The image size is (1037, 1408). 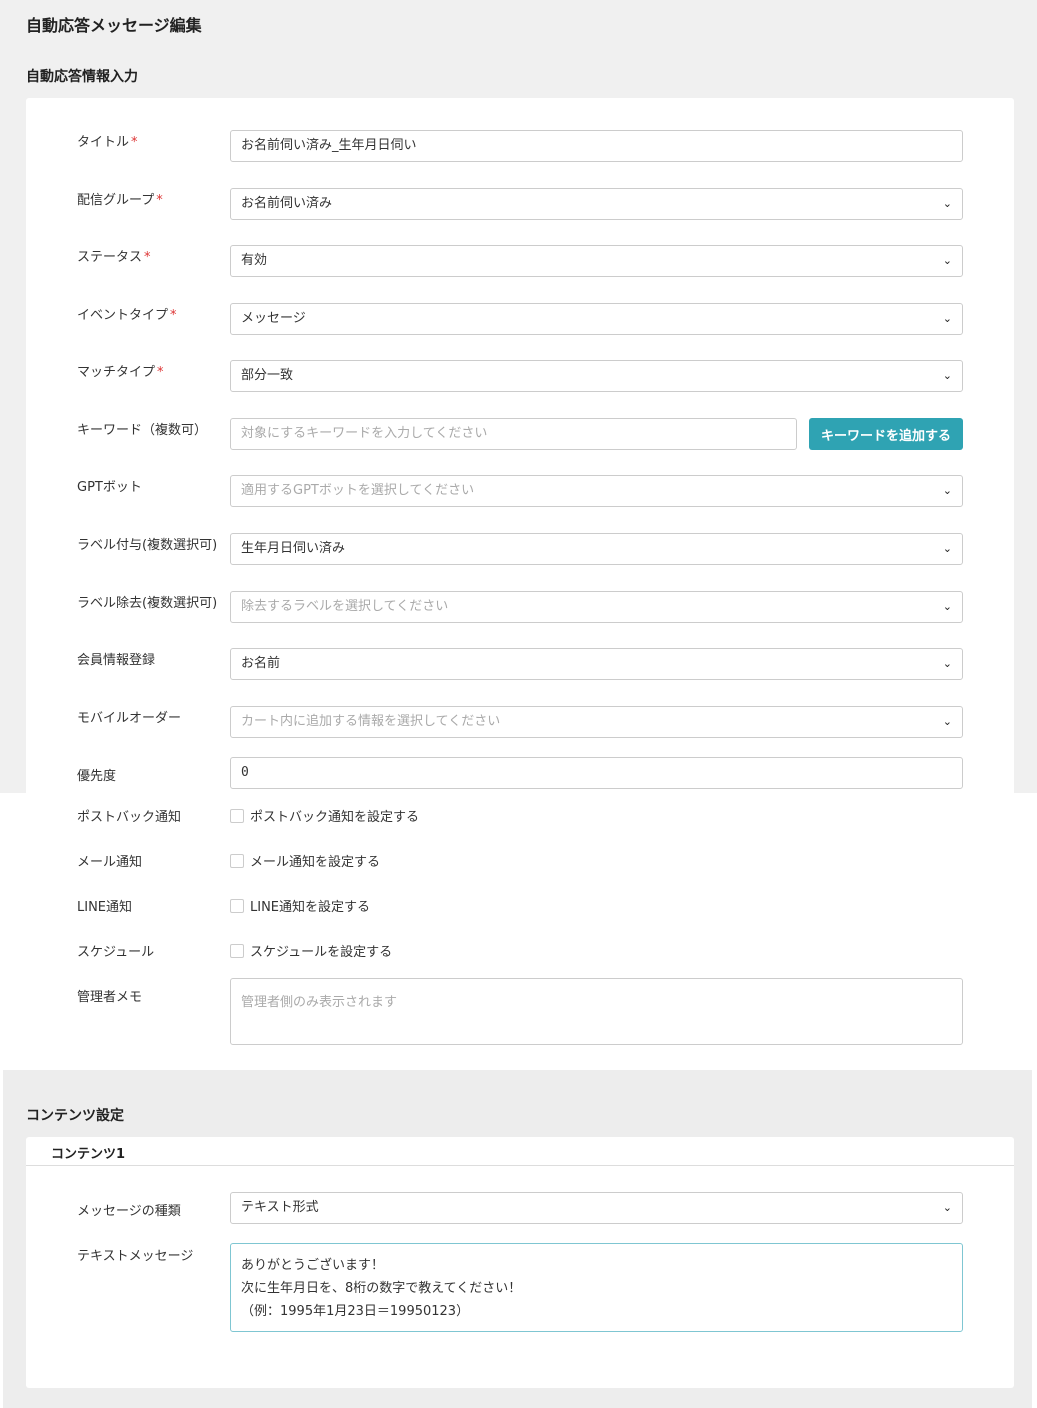 I want to click on message-type-select: テキスト形式 ⌄, so click(x=596, y=1208).